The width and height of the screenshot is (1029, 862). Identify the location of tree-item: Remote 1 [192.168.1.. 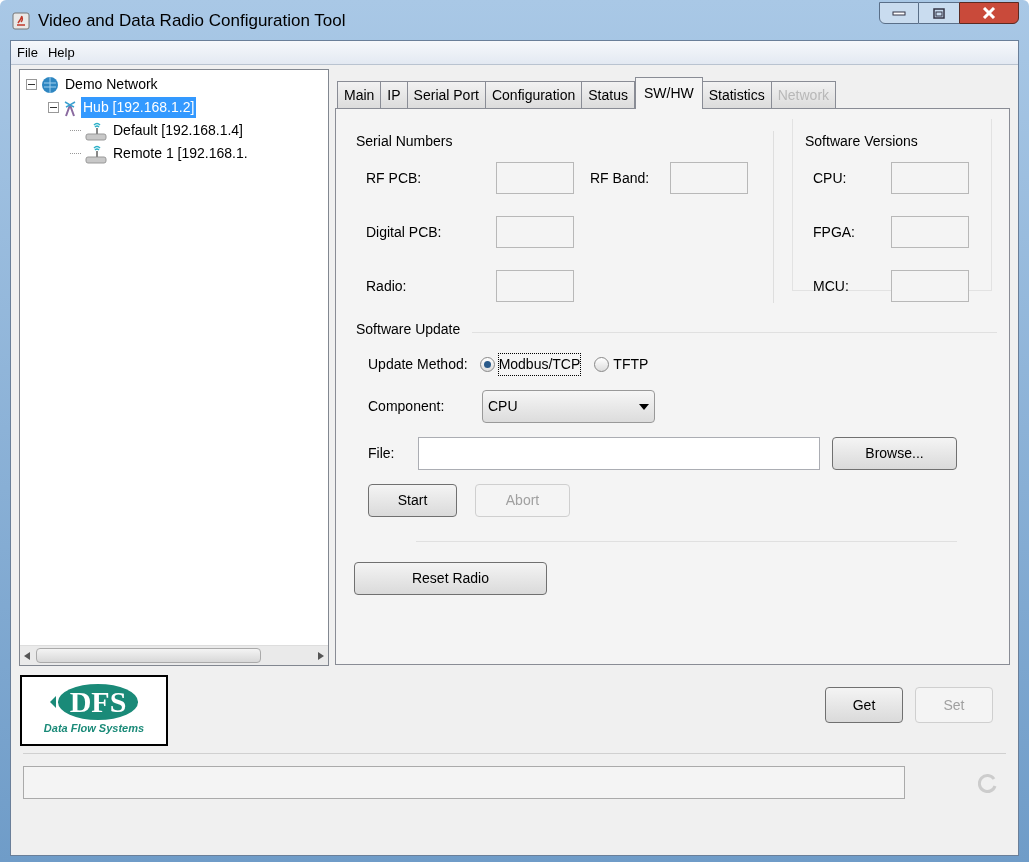
(180, 153).